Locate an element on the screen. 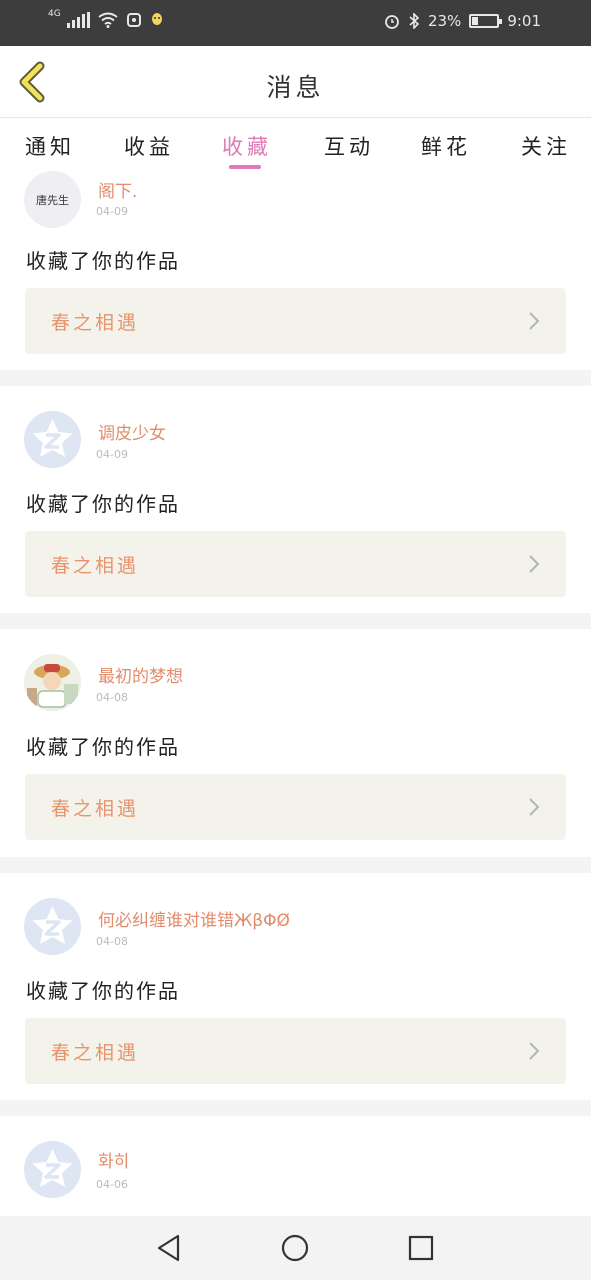  avatar-text: 唐先生 is located at coordinates (52, 200).